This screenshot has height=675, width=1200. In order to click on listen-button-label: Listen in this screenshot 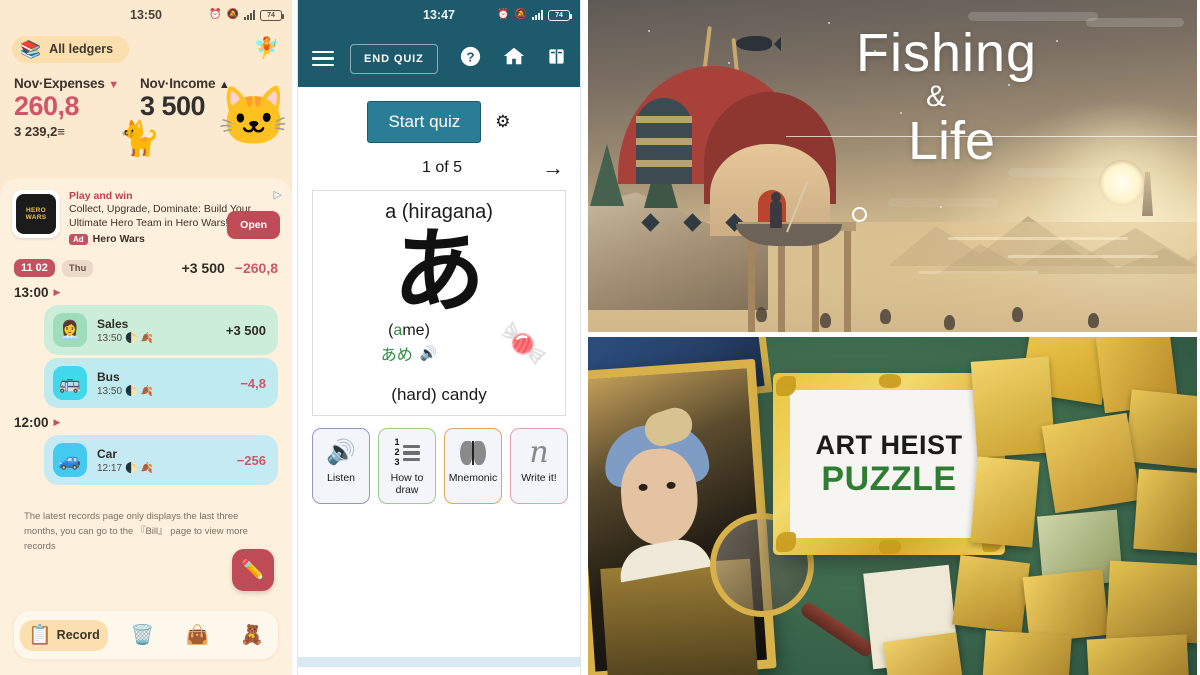, I will do `click(341, 478)`.